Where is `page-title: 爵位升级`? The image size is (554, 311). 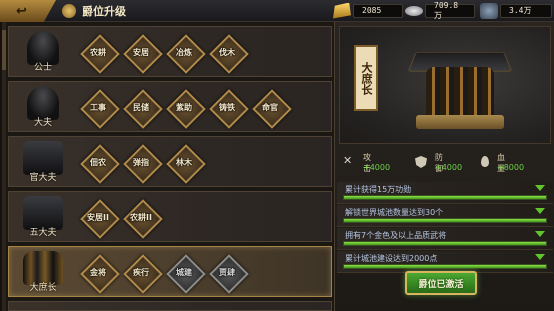
page-title: 爵位升级 is located at coordinates (104, 11).